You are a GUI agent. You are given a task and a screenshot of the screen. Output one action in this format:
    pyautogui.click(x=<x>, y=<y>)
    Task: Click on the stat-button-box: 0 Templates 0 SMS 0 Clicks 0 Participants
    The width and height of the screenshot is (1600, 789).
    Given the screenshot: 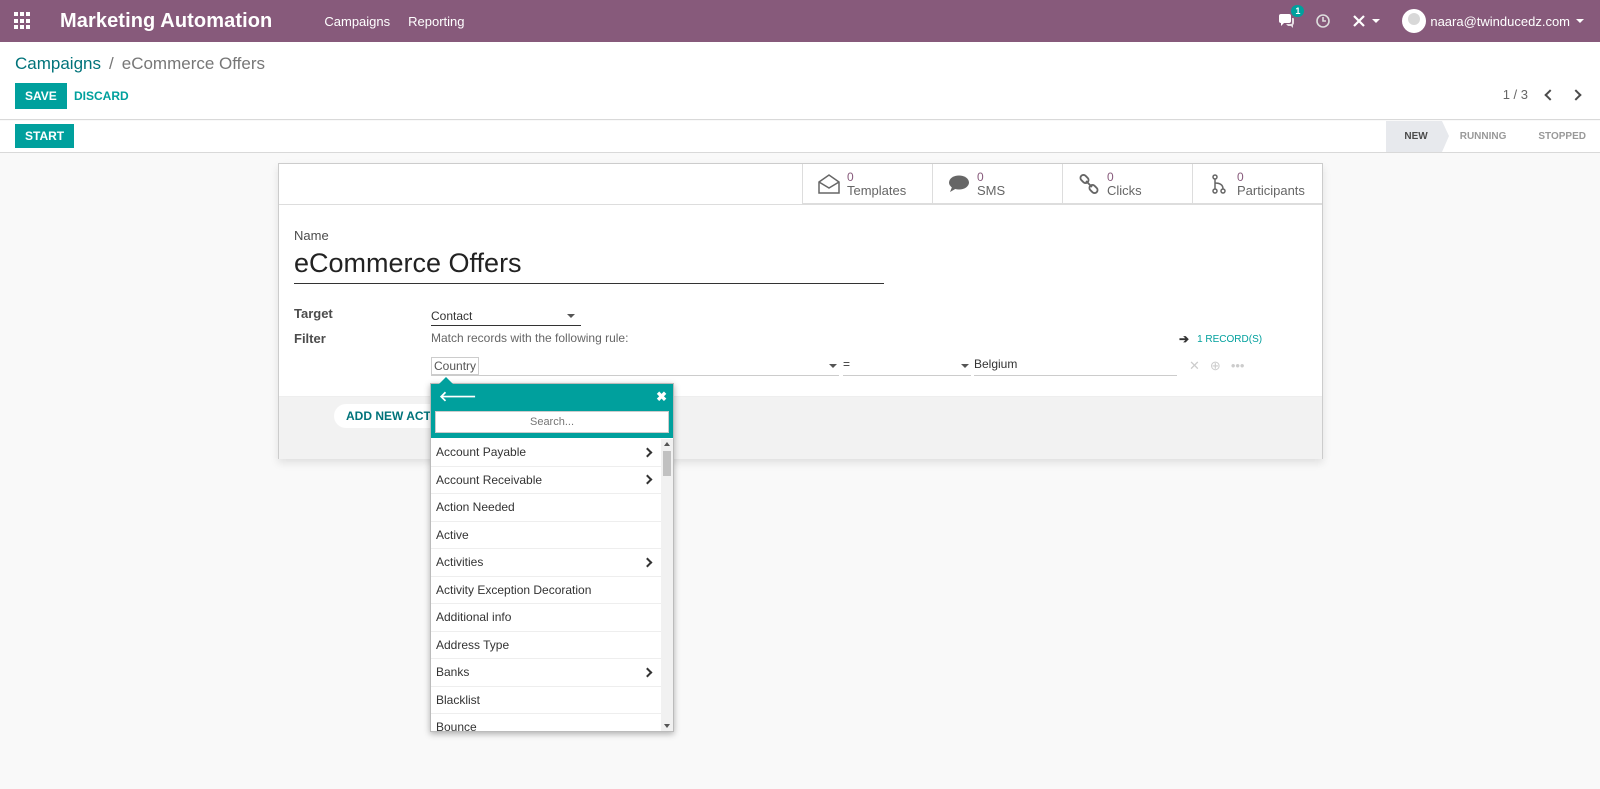 What is the action you would take?
    pyautogui.click(x=1062, y=184)
    